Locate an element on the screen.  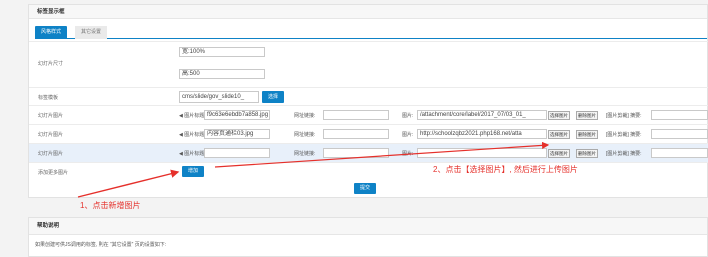
annotation-step-2: 2、点击【选择图片】, 然后进行上传图片 is located at coordinates (505, 169).